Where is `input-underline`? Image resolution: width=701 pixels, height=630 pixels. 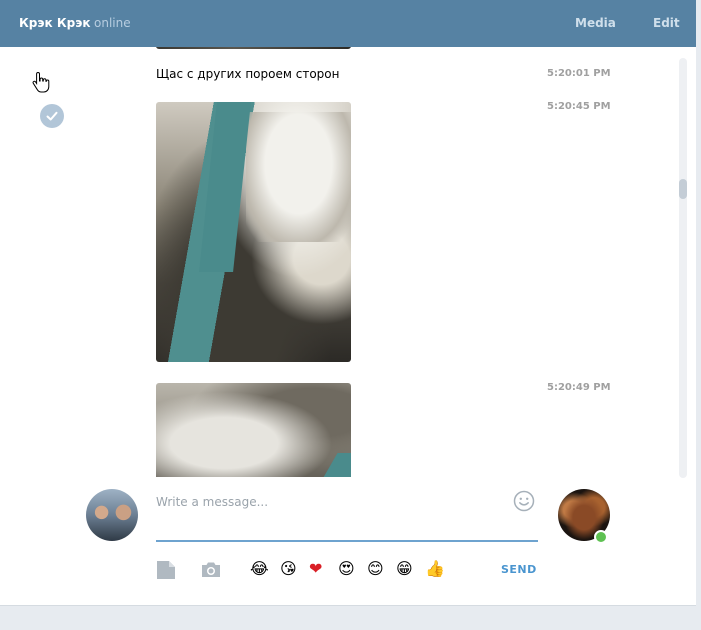
input-underline is located at coordinates (347, 541).